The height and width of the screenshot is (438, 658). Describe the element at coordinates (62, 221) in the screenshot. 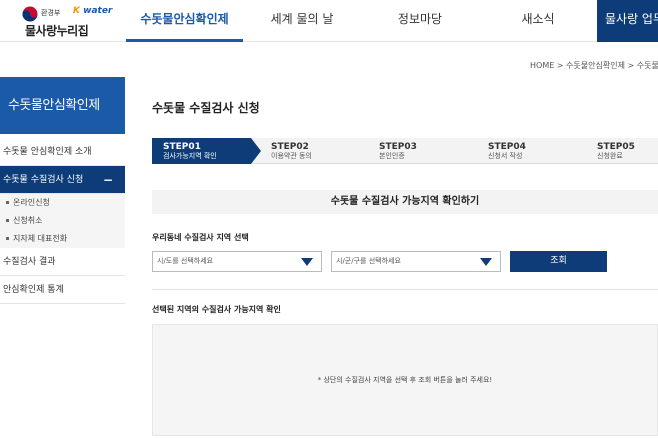

I see `sidebar-subitem-cancel: 신청취소` at that location.